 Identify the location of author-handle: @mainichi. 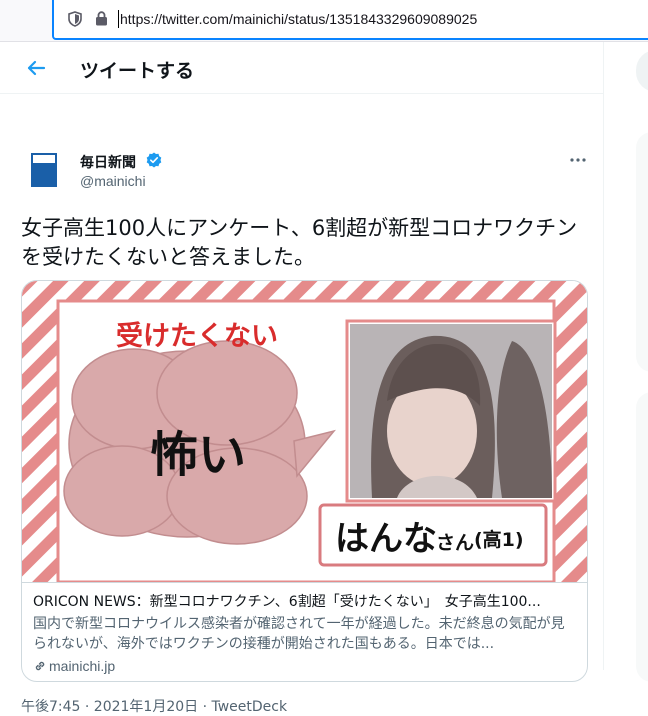
(113, 181).